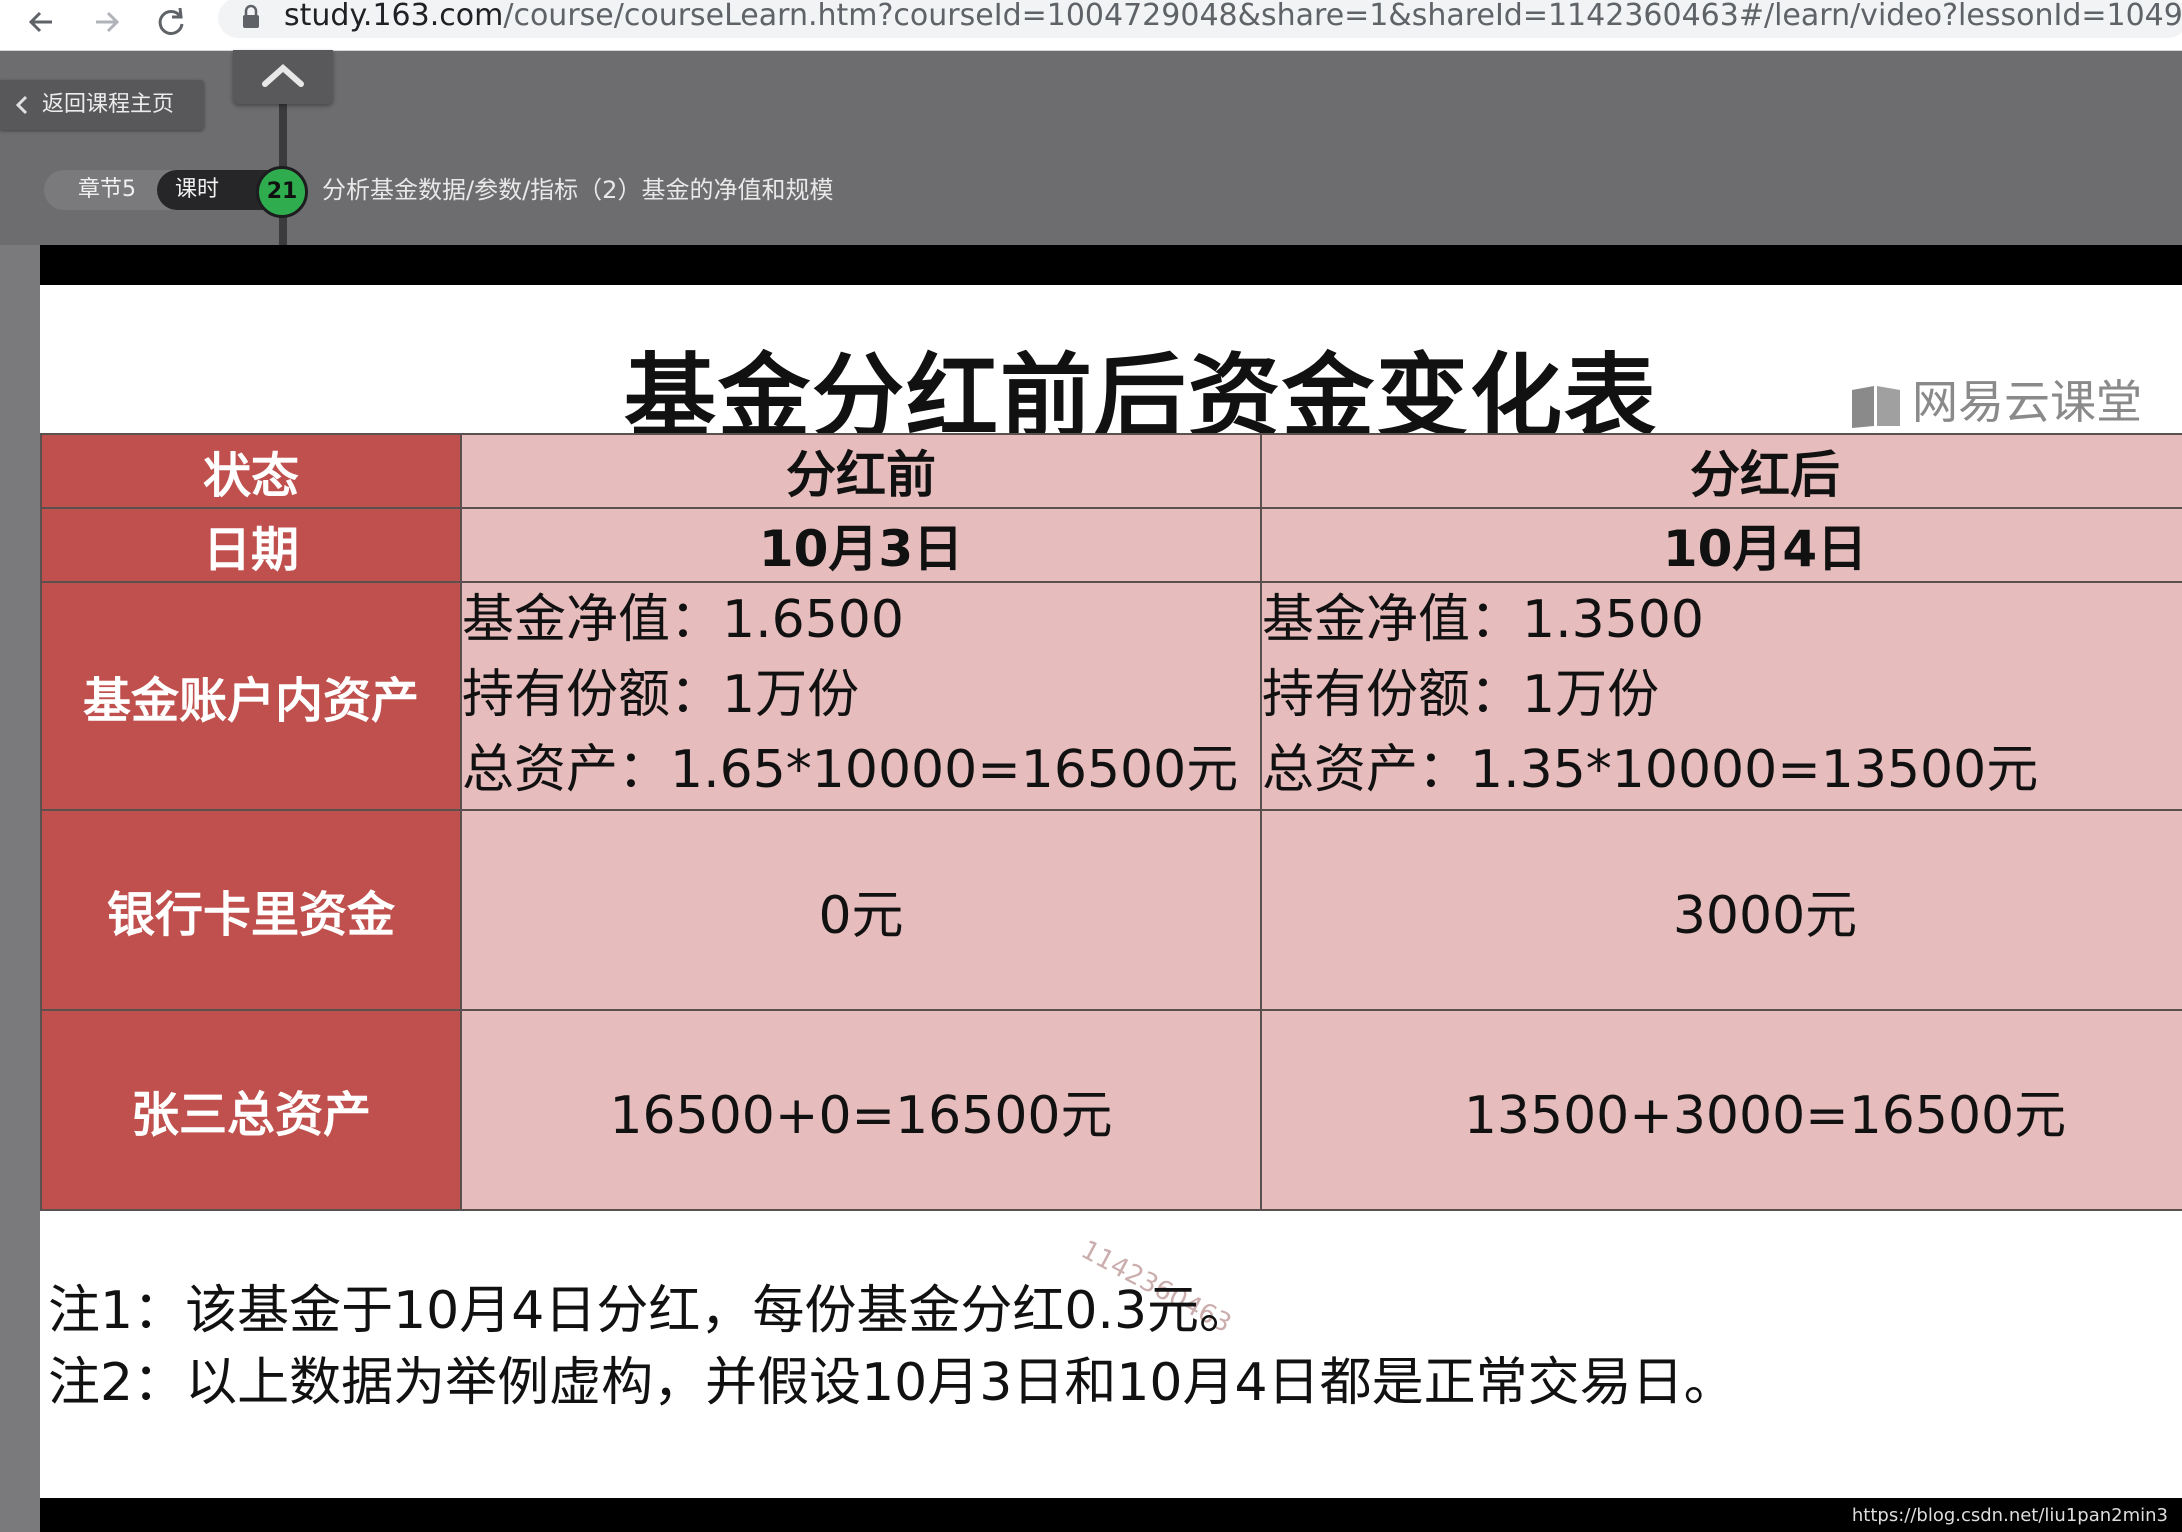 The height and width of the screenshot is (1532, 2182). Describe the element at coordinates (861, 1110) in the screenshot. I see `cell-total-before: 16500+0=16500元` at that location.